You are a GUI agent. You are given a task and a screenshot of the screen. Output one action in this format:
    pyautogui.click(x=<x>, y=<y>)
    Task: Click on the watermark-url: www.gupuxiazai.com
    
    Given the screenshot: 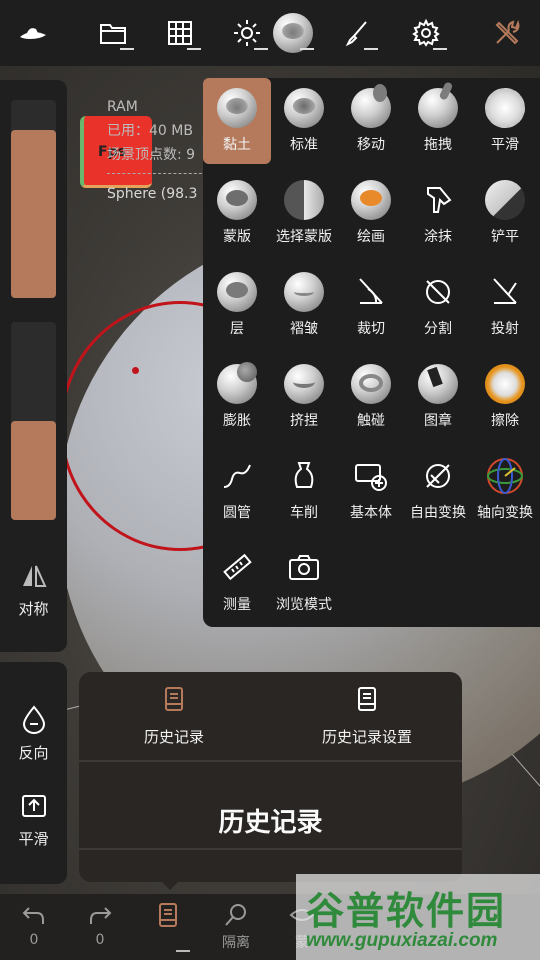 What is the action you would take?
    pyautogui.click(x=402, y=940)
    